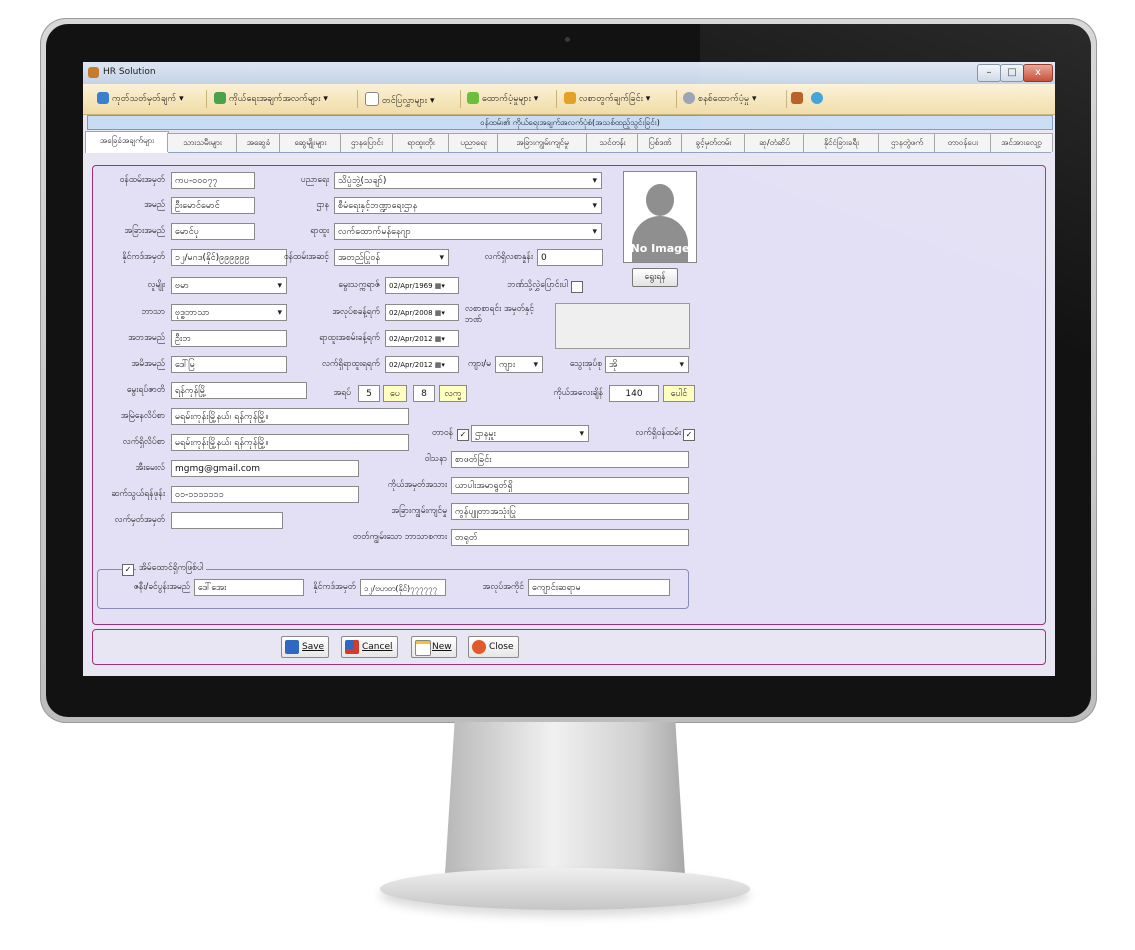  I want to click on close-button: Close, so click(493, 647).